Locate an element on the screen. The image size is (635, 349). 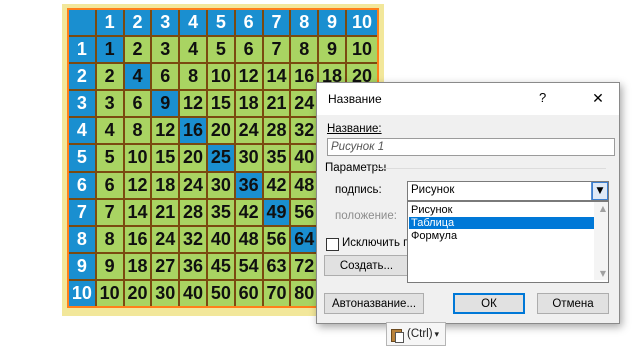
paste-options-button: (Ctrl) ▾ is located at coordinates (416, 334).